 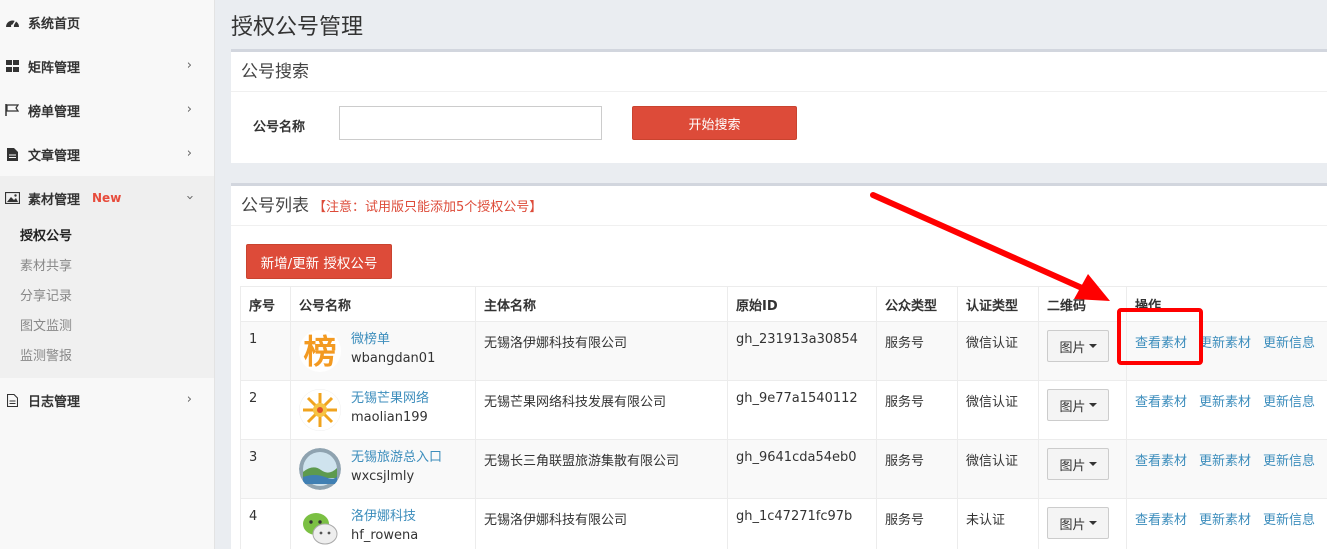 What do you see at coordinates (12, 22) in the screenshot?
I see `dashboard-icon` at bounding box center [12, 22].